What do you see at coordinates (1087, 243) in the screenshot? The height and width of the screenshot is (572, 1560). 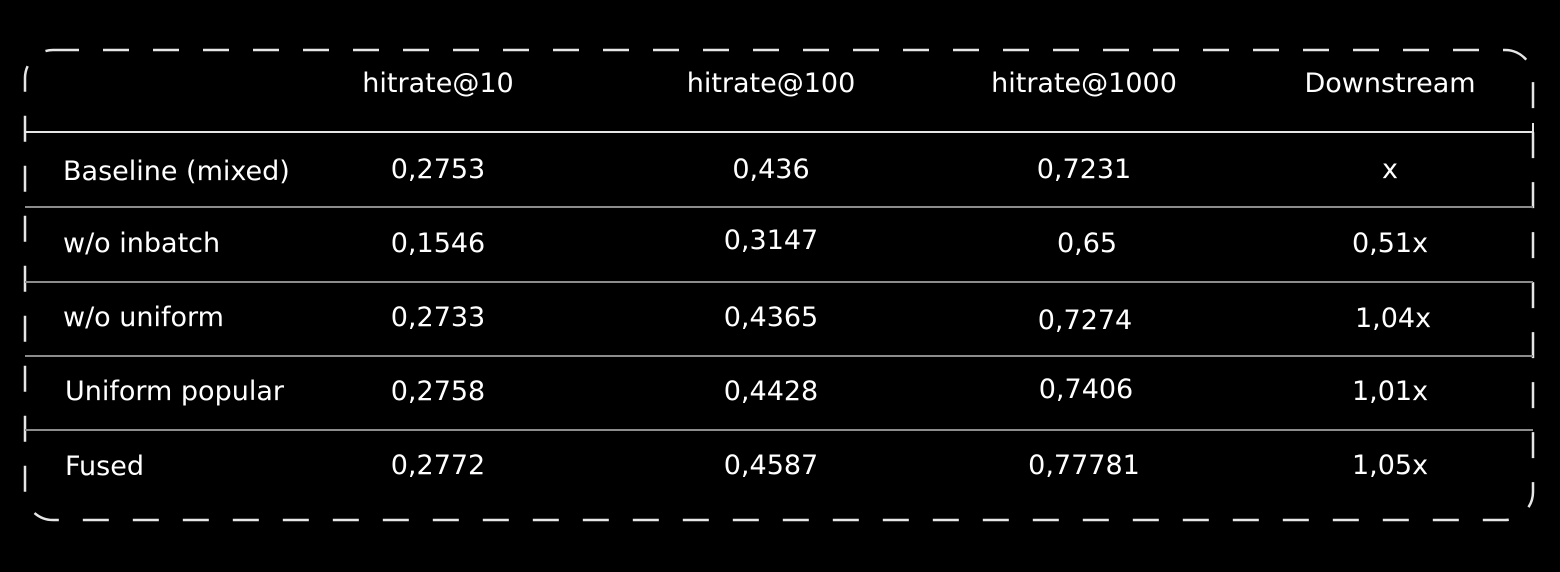 I see `table-cell: 0,65` at bounding box center [1087, 243].